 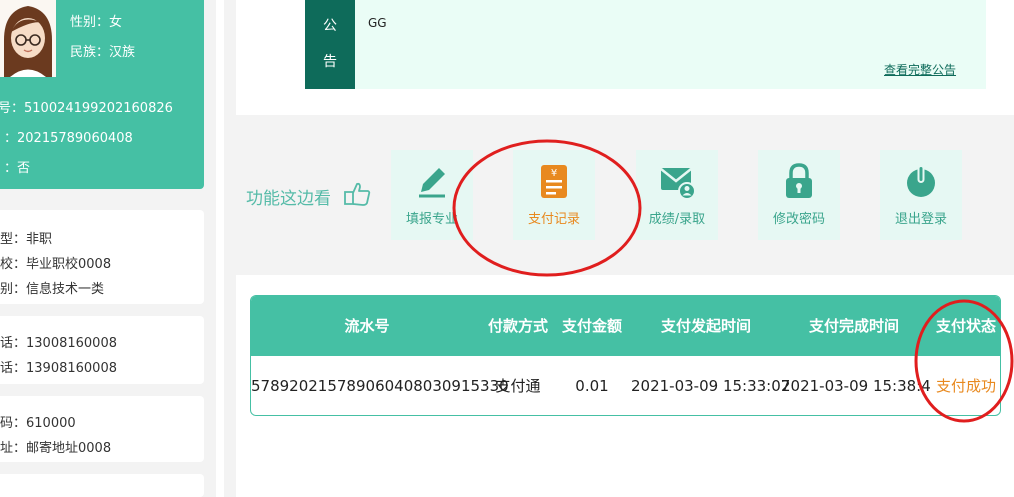 I want to click on phone-2: 话：13908160008, so click(x=58, y=368).